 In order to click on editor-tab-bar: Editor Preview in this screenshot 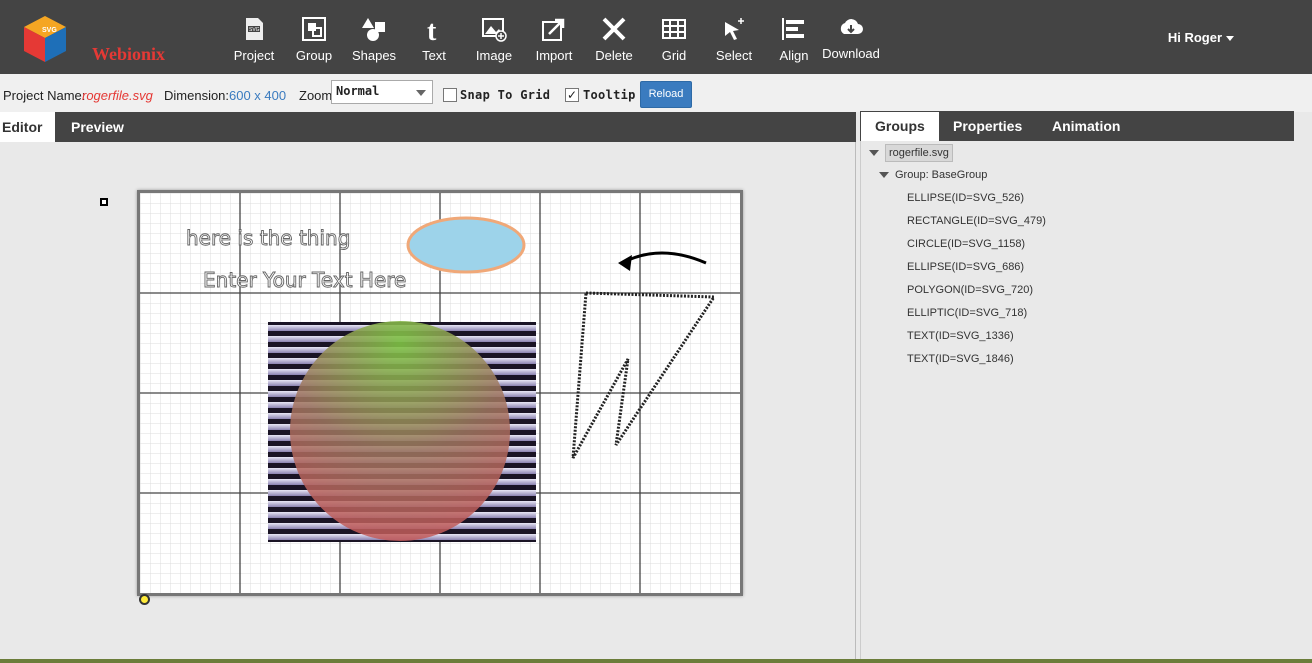, I will do `click(428, 127)`.